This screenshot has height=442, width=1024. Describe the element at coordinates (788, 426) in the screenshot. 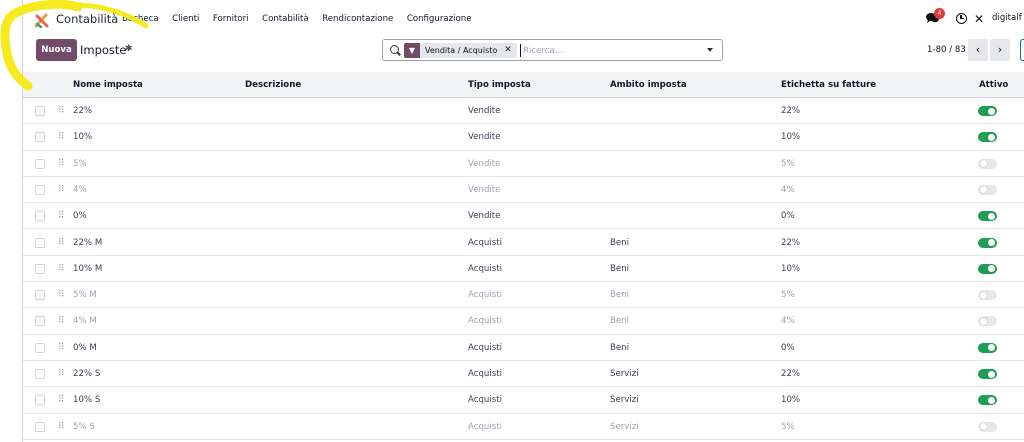

I see `cell-invoice-label: 5%` at that location.